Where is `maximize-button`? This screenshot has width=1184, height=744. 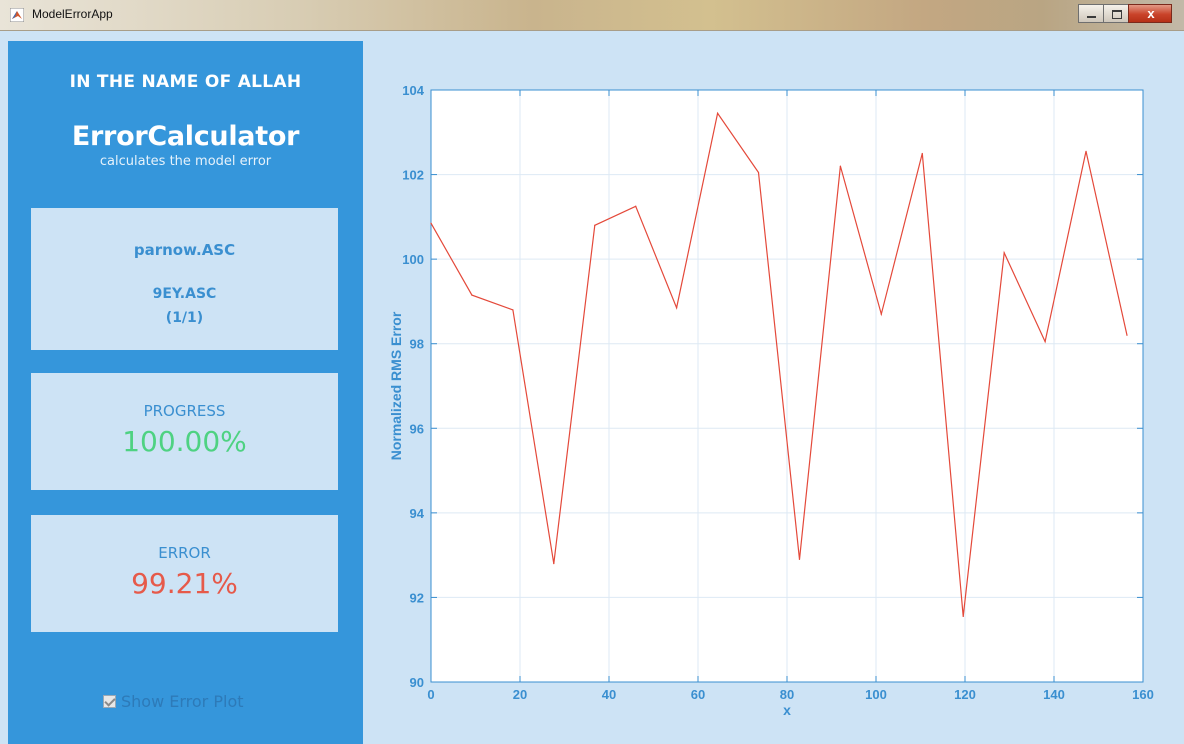 maximize-button is located at coordinates (1116, 13).